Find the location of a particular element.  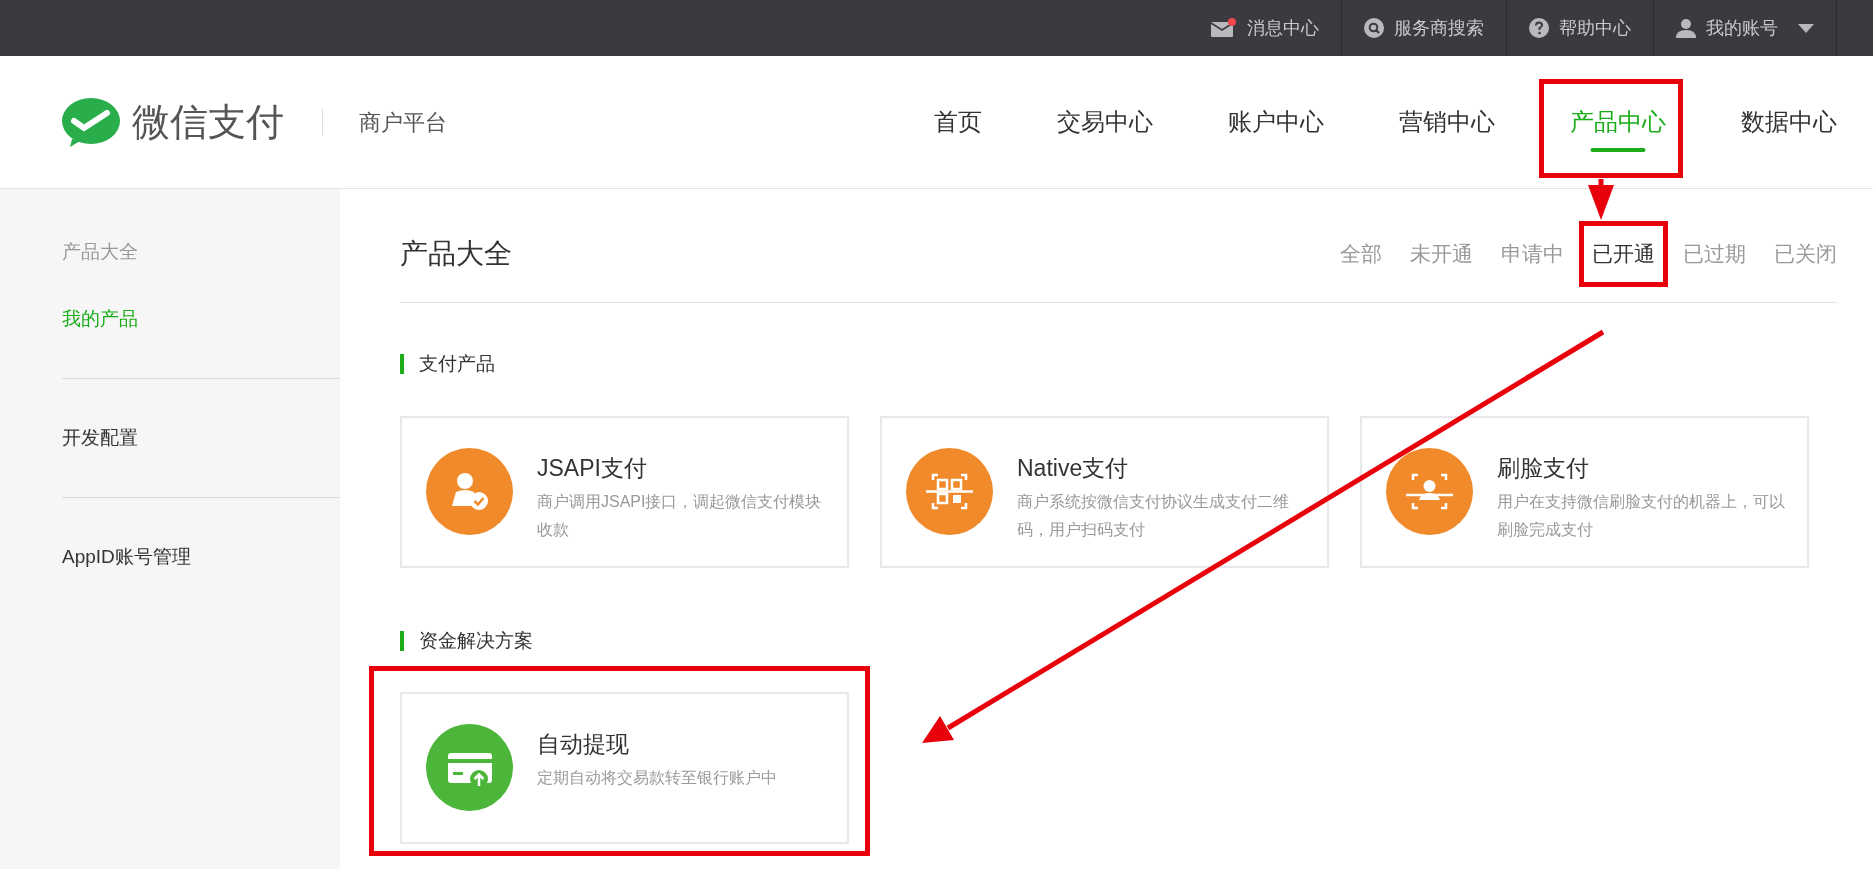

qr-code-icon is located at coordinates (949, 491).